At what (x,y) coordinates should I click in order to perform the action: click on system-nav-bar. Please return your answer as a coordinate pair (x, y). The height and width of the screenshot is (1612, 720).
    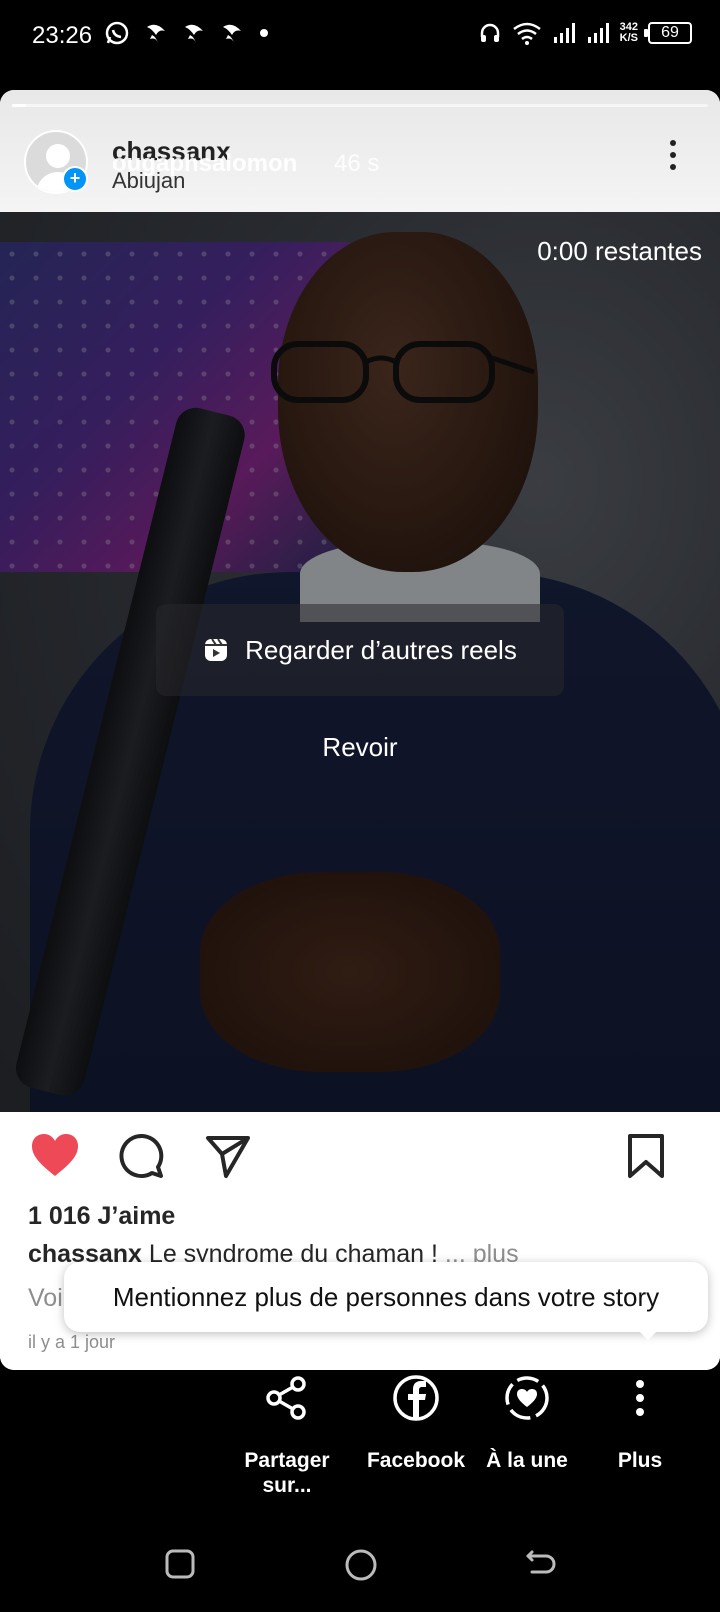
    Looking at the image, I should click on (360, 1566).